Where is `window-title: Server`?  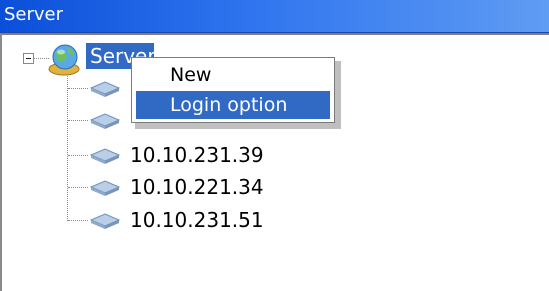 window-title: Server is located at coordinates (34, 14).